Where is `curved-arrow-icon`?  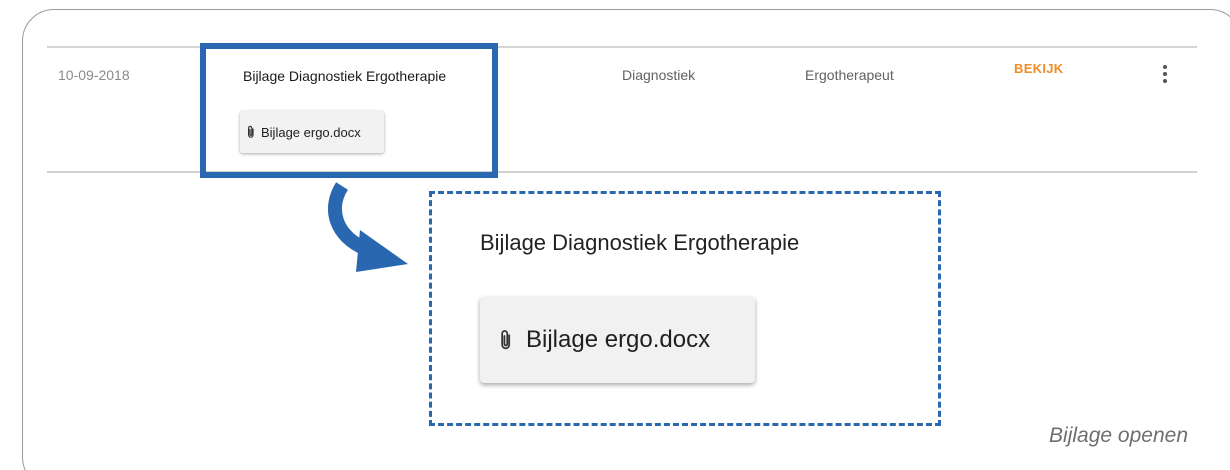 curved-arrow-icon is located at coordinates (368, 227).